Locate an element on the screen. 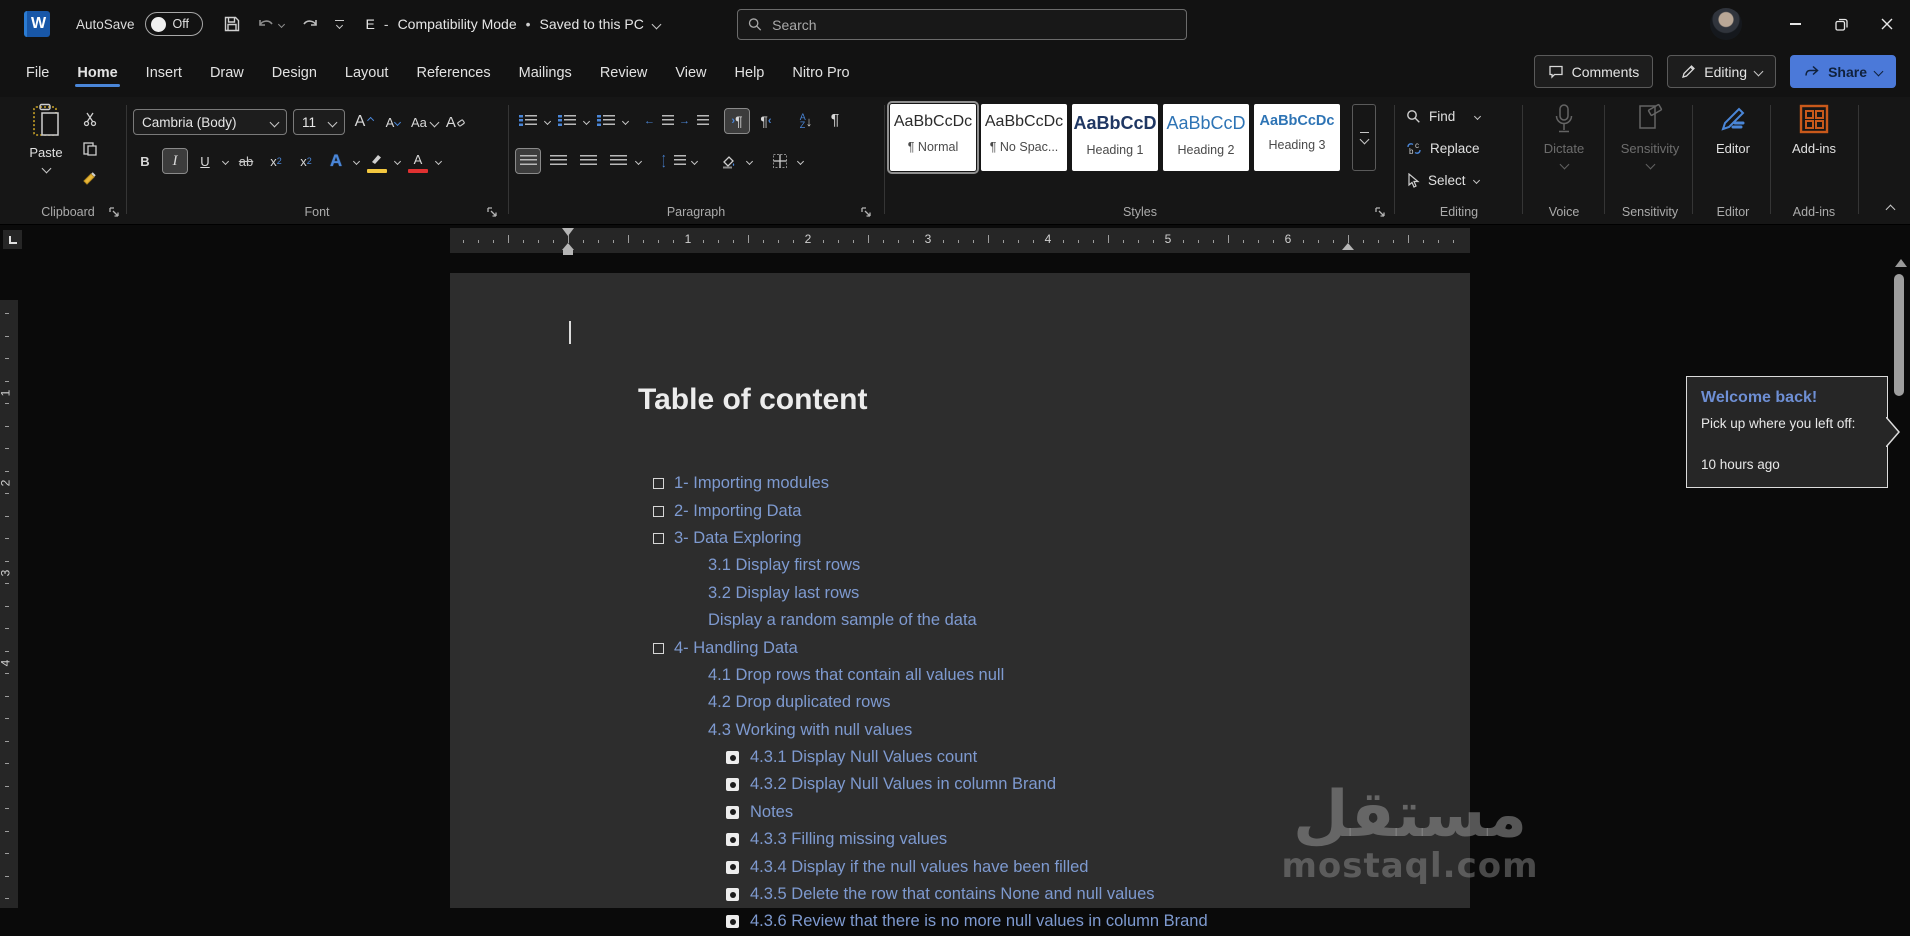 The height and width of the screenshot is (936, 1910). font-dialog-launcher is located at coordinates (492, 212).